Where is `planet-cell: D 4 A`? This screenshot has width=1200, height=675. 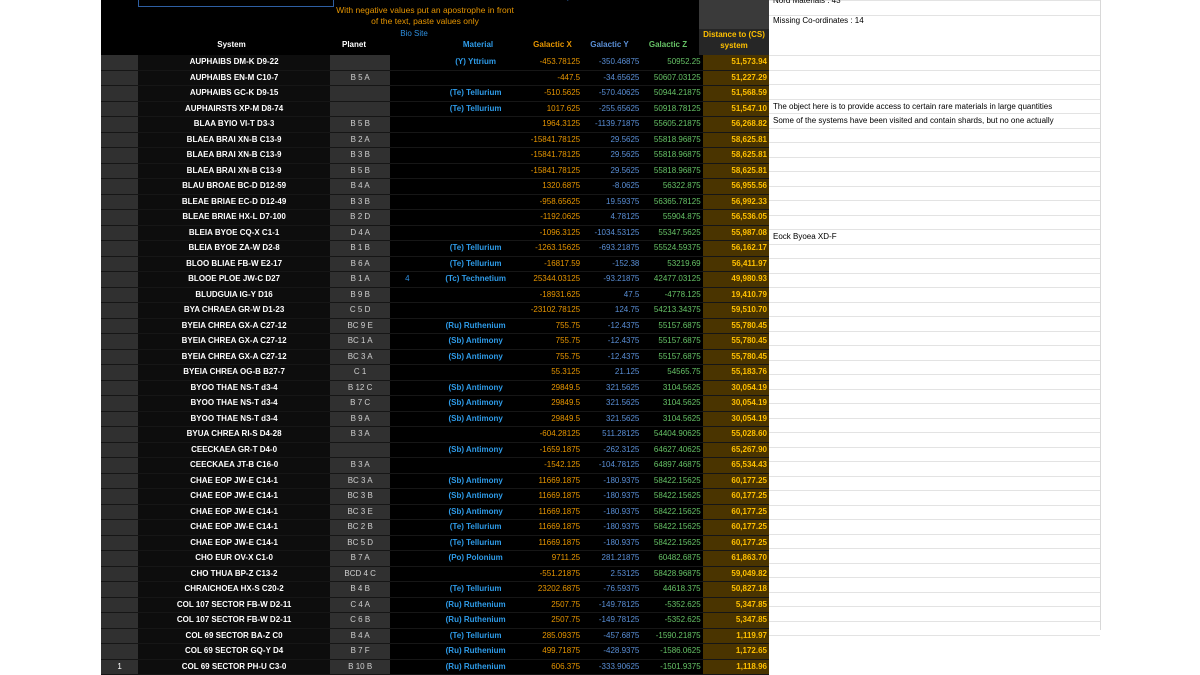
planet-cell: D 4 A is located at coordinates (360, 233).